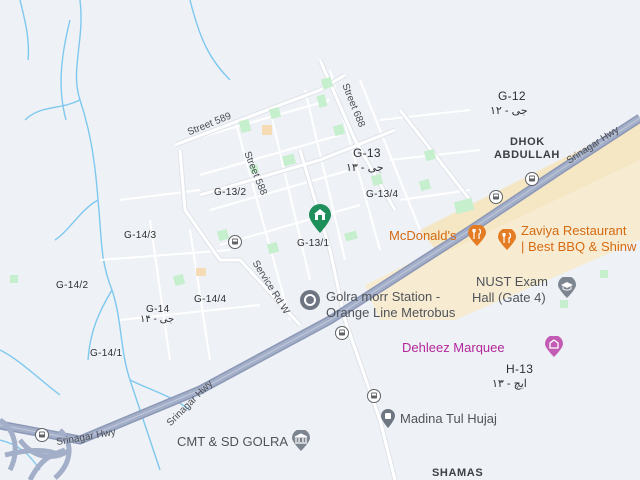 The width and height of the screenshot is (640, 480). I want to click on travel-agency-icon, so click(388, 419).